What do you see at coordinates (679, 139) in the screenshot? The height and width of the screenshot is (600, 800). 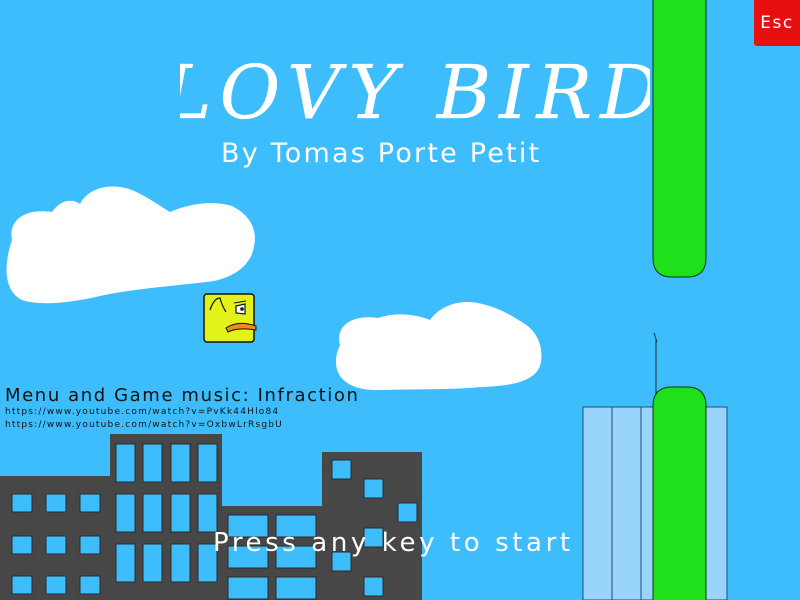 I see `pipe-top` at bounding box center [679, 139].